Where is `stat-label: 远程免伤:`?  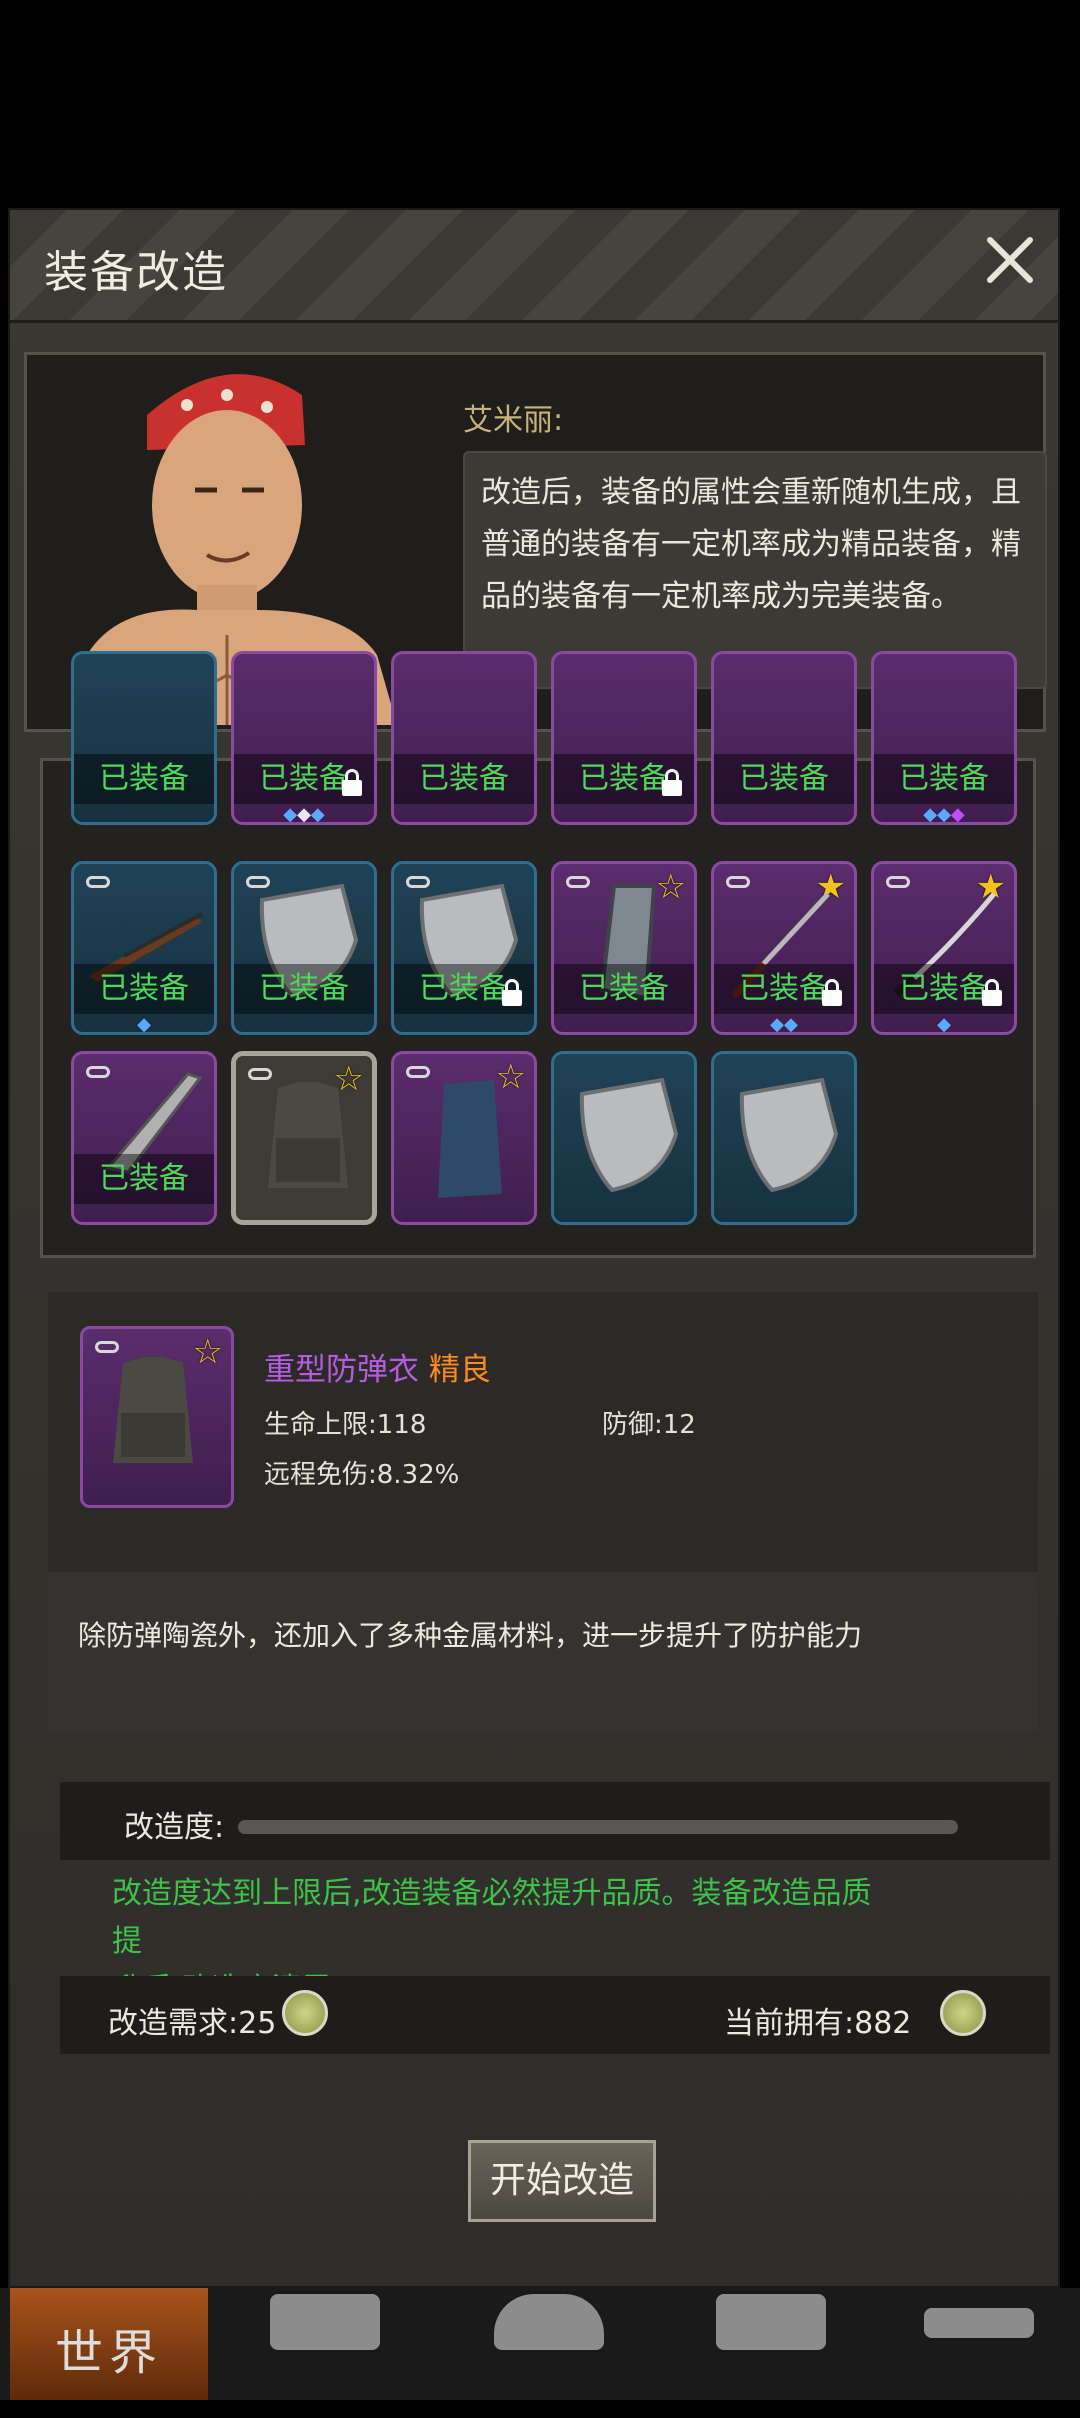 stat-label: 远程免伤: is located at coordinates (320, 1475).